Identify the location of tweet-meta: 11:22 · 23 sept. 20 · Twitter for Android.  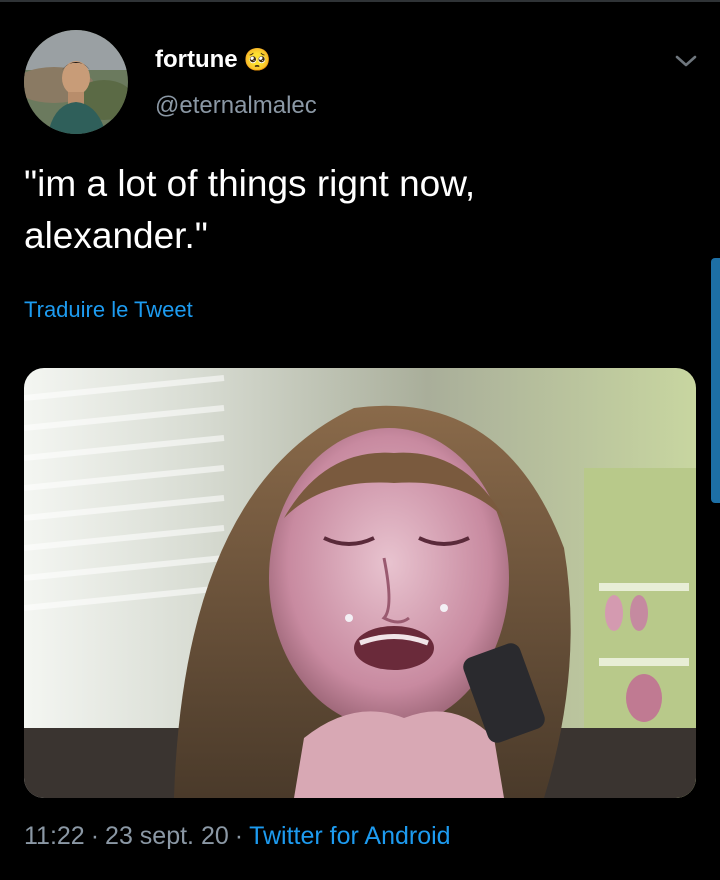
(237, 836).